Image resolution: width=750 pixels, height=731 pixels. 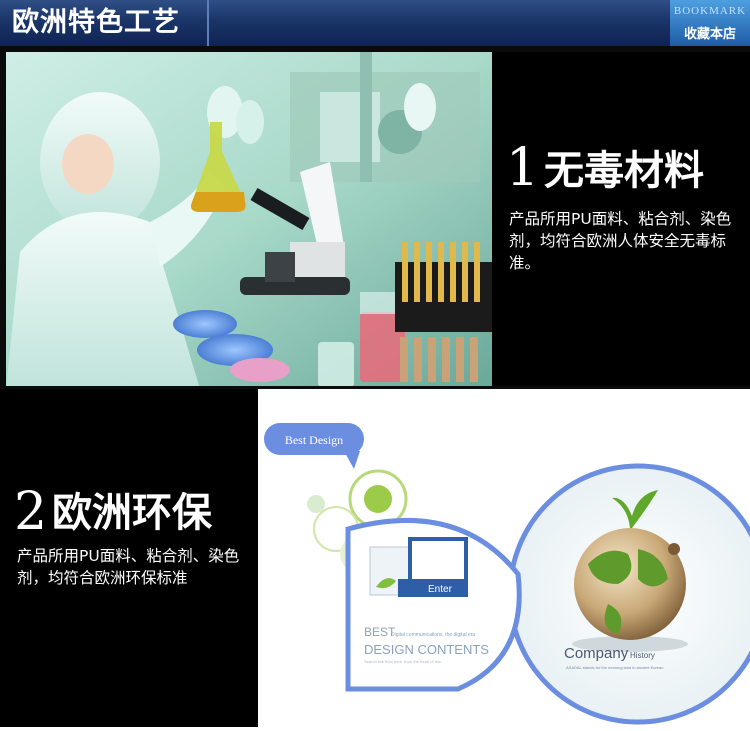 What do you see at coordinates (710, 11) in the screenshot?
I see `bookmark-label-en: BOOKMARK` at bounding box center [710, 11].